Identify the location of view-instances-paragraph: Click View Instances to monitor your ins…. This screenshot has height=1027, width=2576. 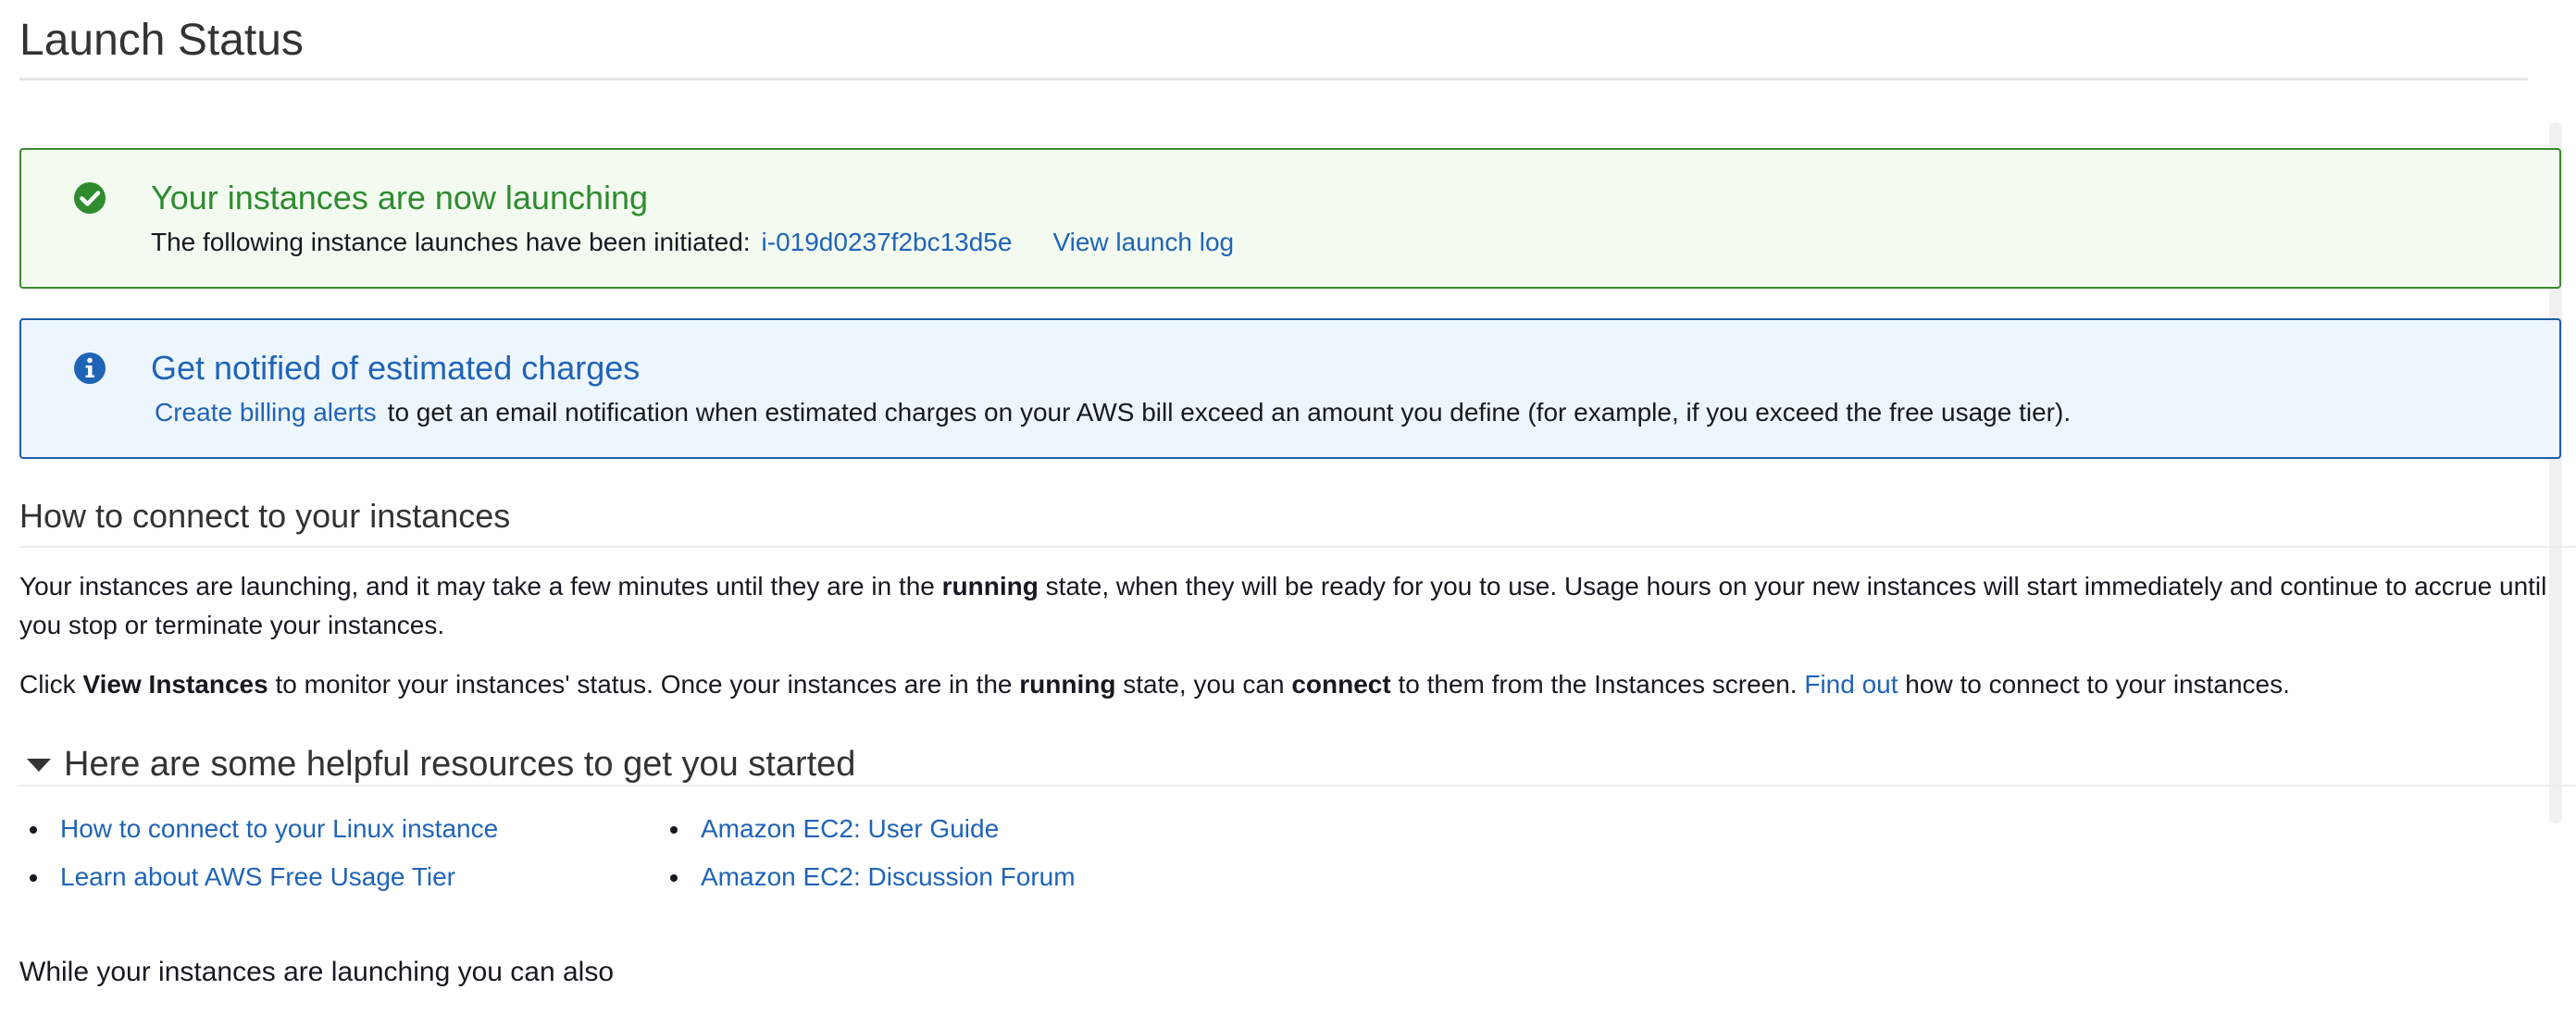
(1154, 684).